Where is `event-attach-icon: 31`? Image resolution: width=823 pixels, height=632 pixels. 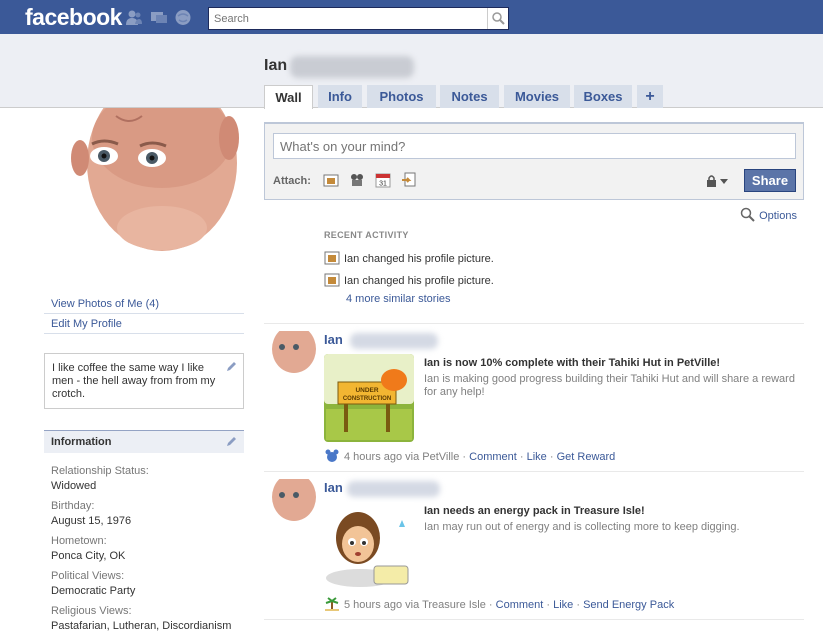
event-attach-icon: 31 is located at coordinates (383, 180).